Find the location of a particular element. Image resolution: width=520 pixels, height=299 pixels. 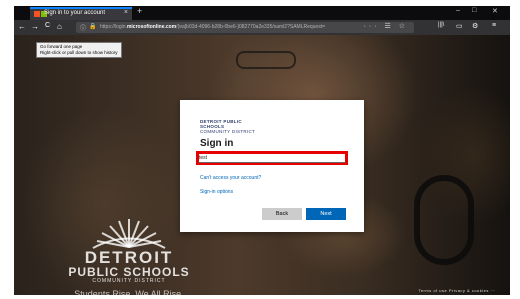

minimize-button: – is located at coordinates (458, 10).